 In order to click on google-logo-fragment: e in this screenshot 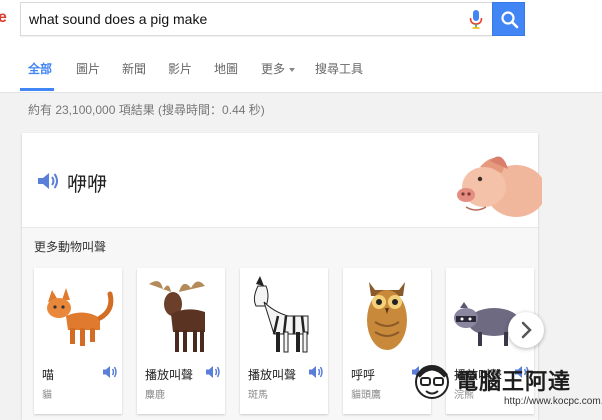, I will do `click(3, 18)`.